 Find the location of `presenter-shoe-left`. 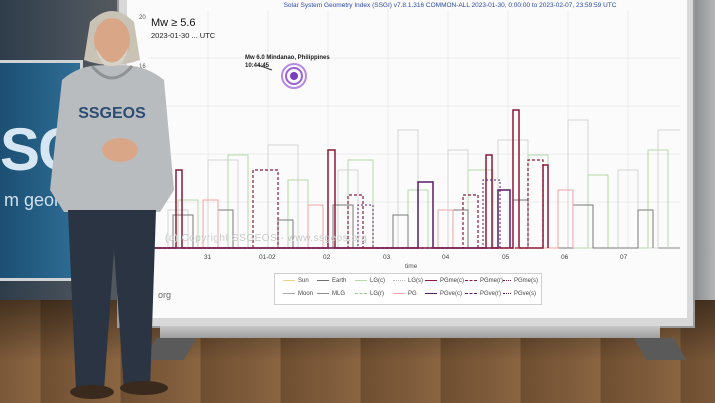

presenter-shoe-left is located at coordinates (92, 392).